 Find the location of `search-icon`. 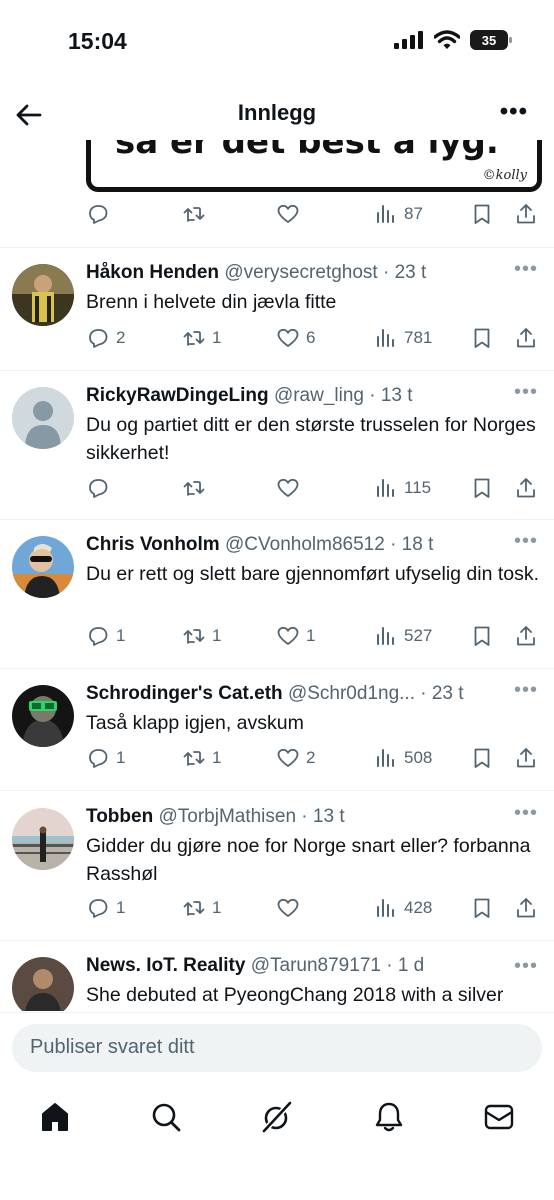

search-icon is located at coordinates (166, 1117).